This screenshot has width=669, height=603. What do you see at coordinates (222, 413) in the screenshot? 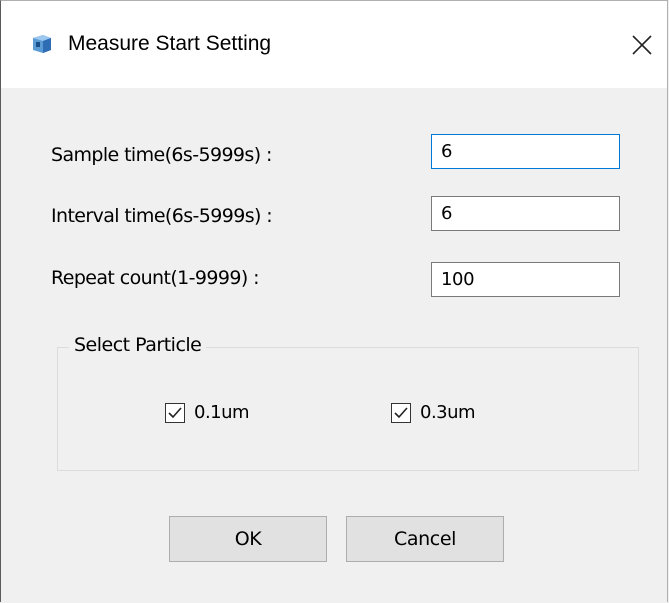
I see `particle-0-1um-label: 0.1um` at bounding box center [222, 413].